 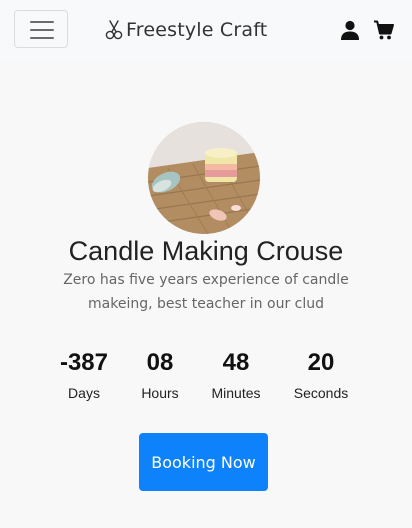 I want to click on countdown-seconds-value: 20, so click(x=321, y=362).